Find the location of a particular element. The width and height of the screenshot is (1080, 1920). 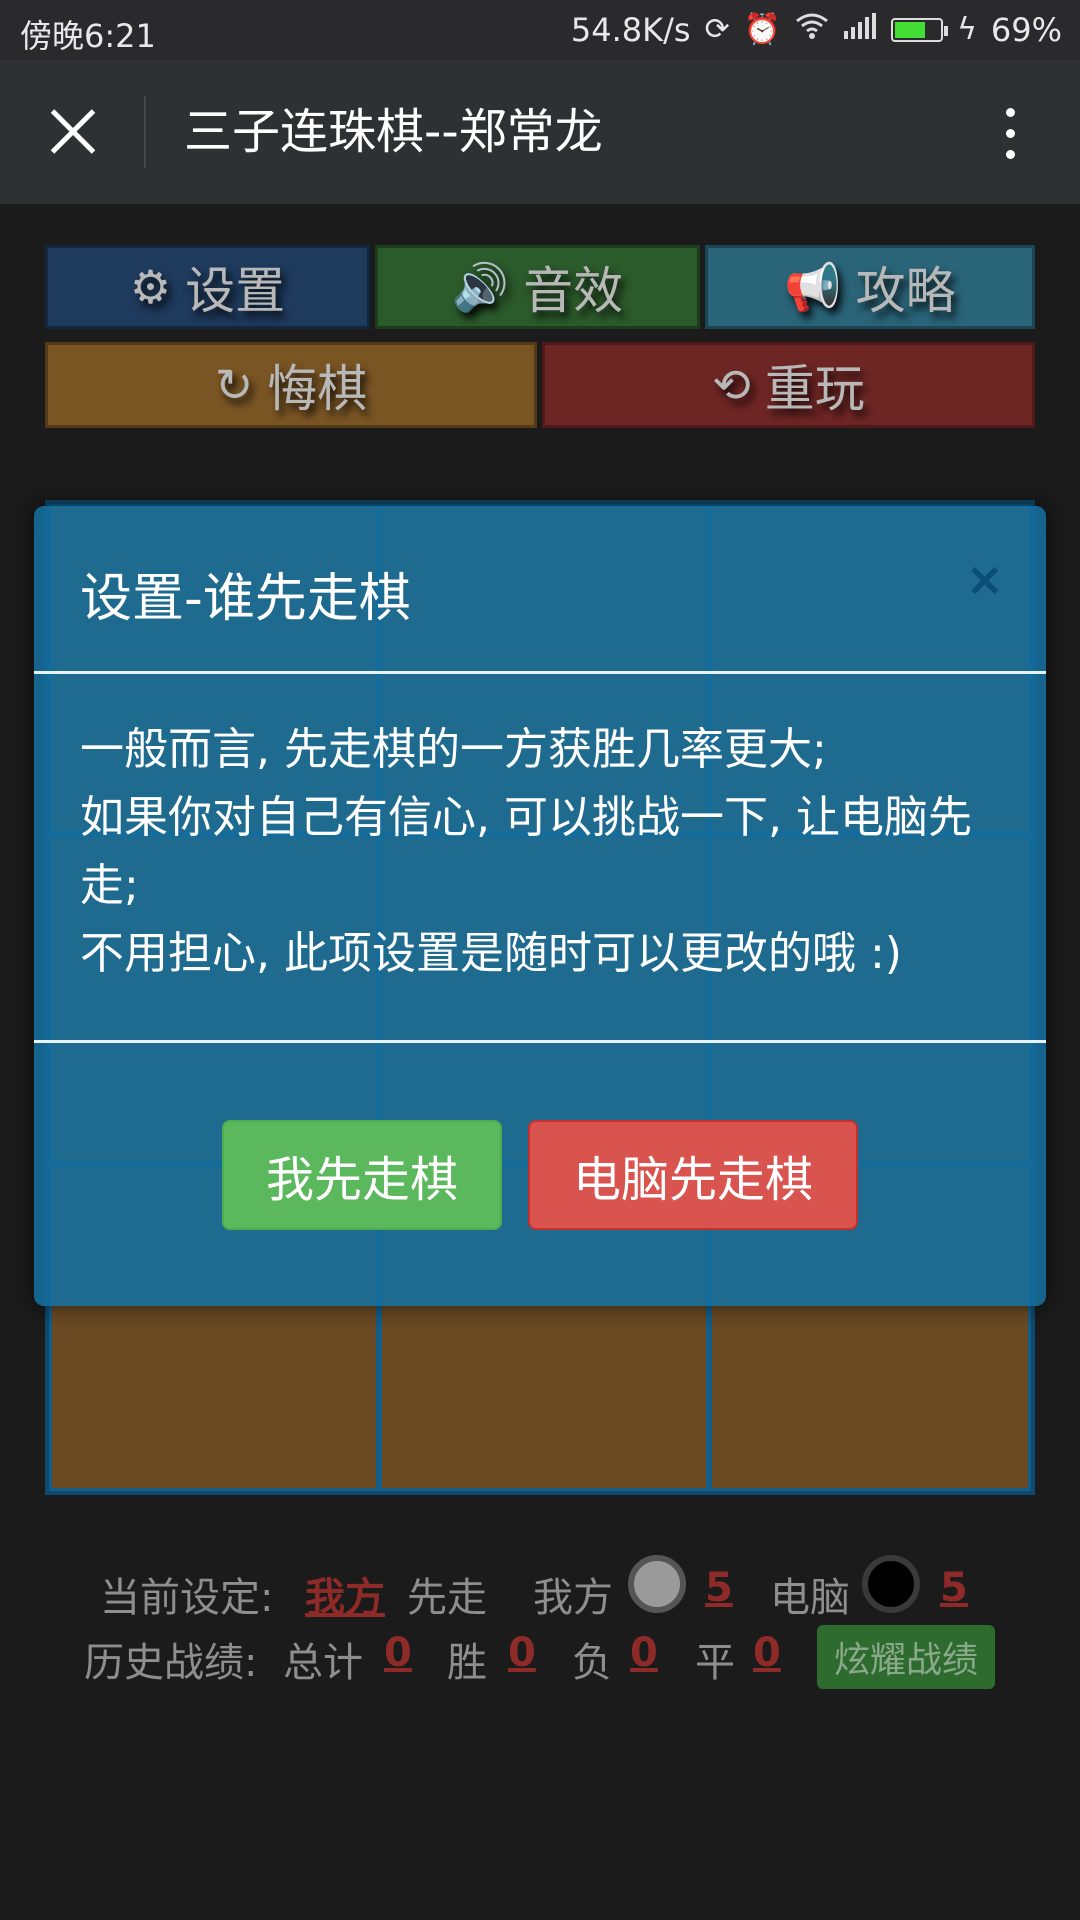

dialog-title: 设置-谁先走棋 is located at coordinates (245, 599).